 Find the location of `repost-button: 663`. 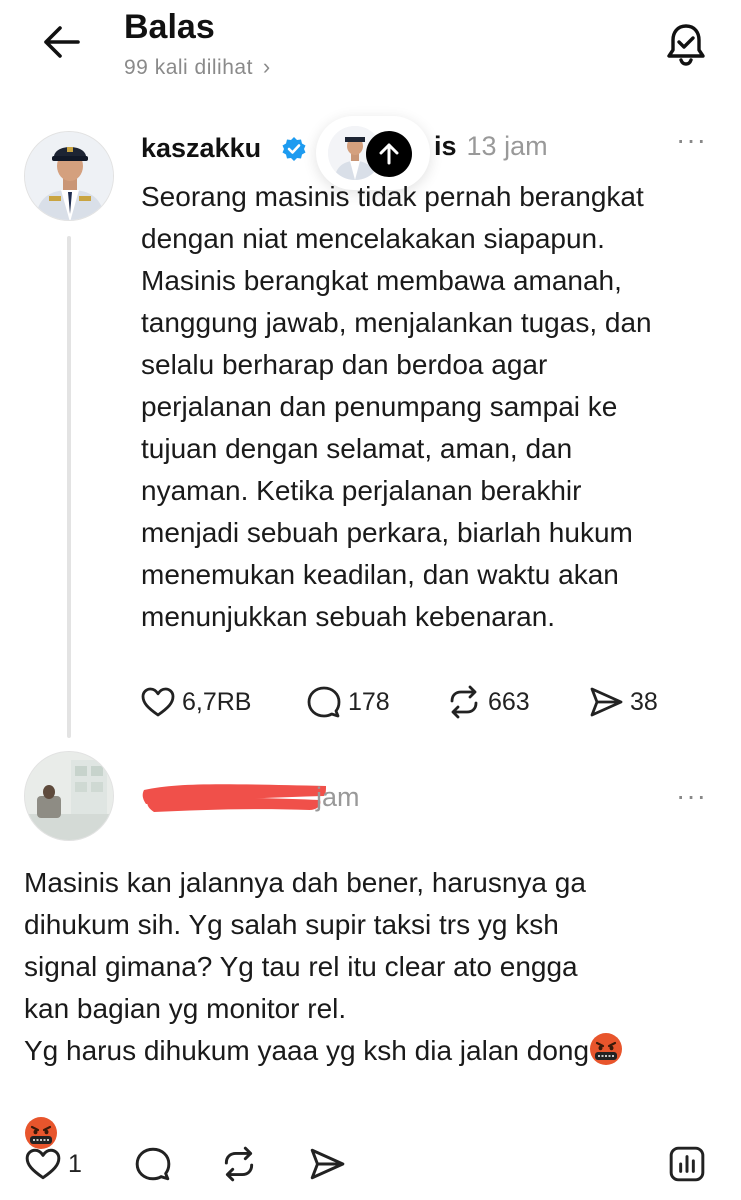

repost-button: 663 is located at coordinates (488, 702).